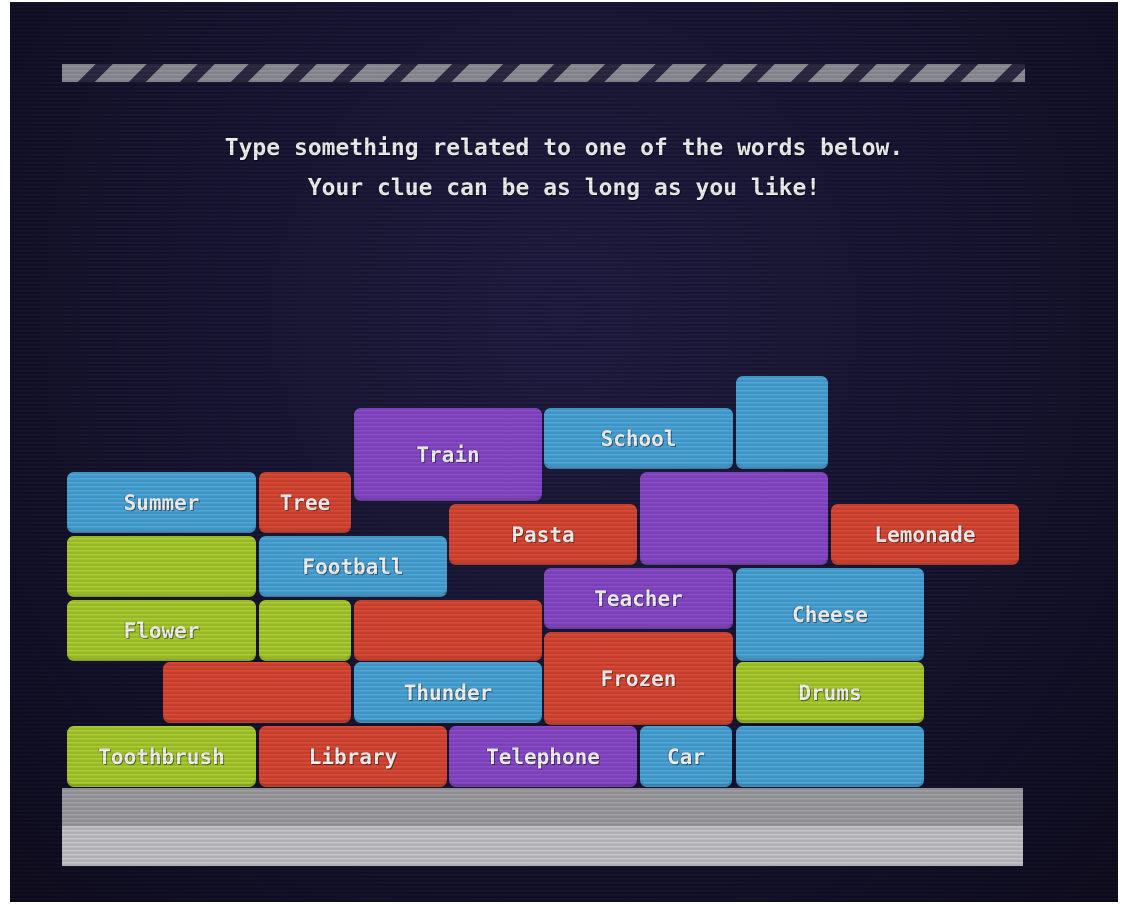  I want to click on word-block-teacher: Teacher, so click(638, 598).